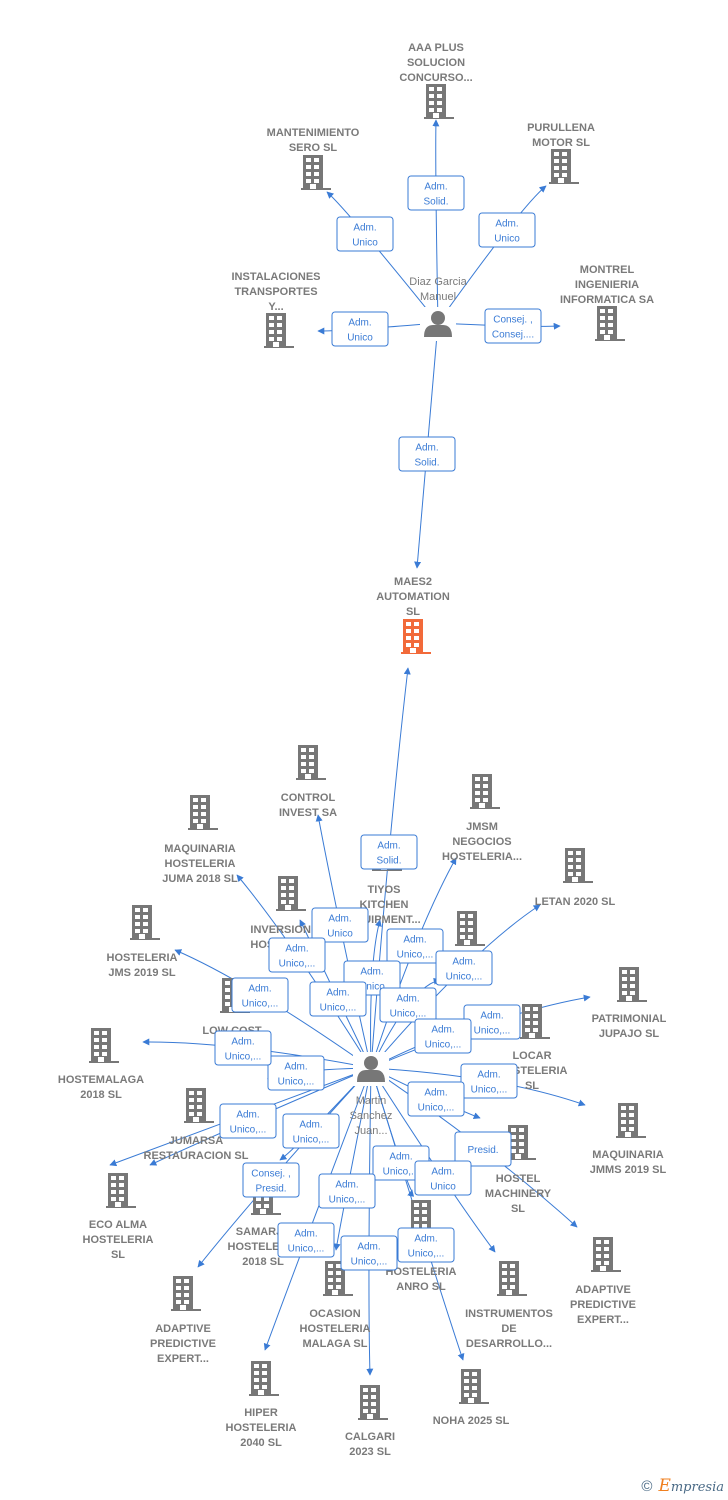  What do you see at coordinates (471, 1398) in the screenshot?
I see `node-noha: NOHA 2025 SL` at bounding box center [471, 1398].